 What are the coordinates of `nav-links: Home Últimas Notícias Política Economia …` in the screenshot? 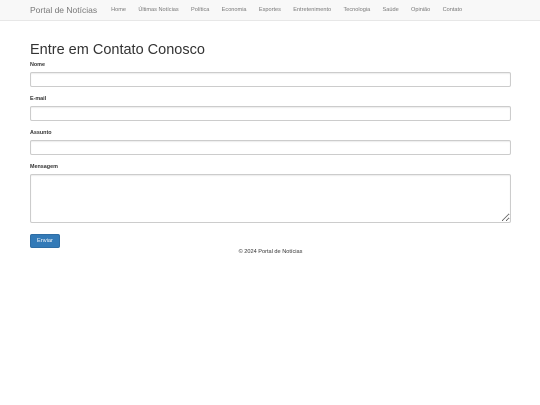 It's located at (292, 10).